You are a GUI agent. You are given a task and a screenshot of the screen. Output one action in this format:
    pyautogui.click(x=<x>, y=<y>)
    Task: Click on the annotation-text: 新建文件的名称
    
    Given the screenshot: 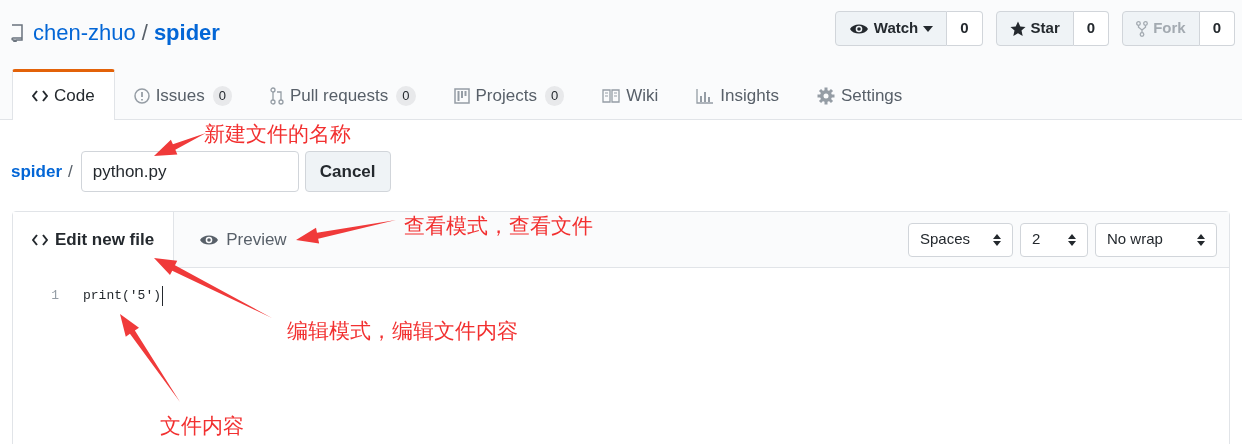 What is the action you would take?
    pyautogui.click(x=277, y=134)
    